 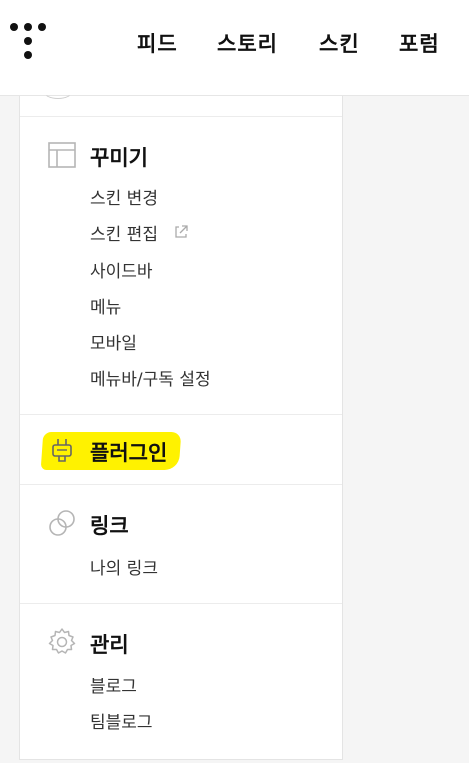 What do you see at coordinates (62, 450) in the screenshot?
I see `plug-icon` at bounding box center [62, 450].